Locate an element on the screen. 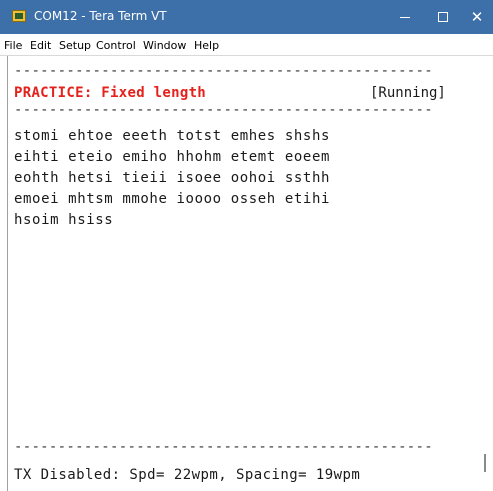 The image size is (493, 491). practice-heading: PRACTICE: Fixed length is located at coordinates (110, 93).